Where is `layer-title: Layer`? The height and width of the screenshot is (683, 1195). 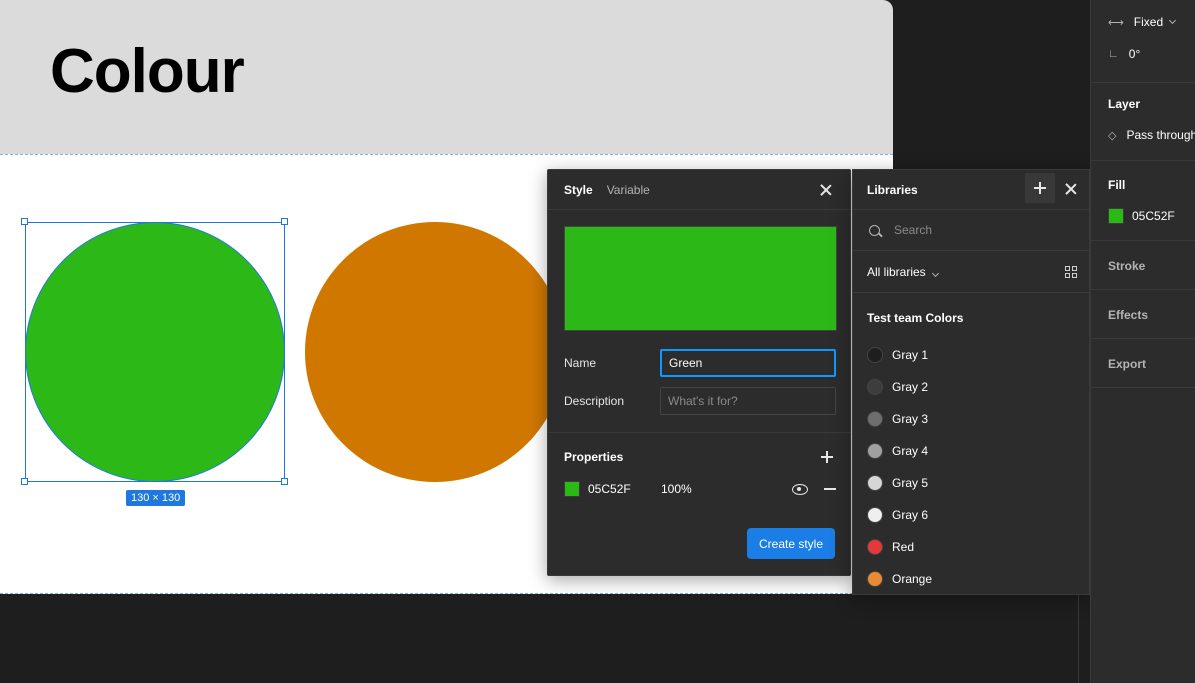
layer-title: Layer is located at coordinates (1124, 104).